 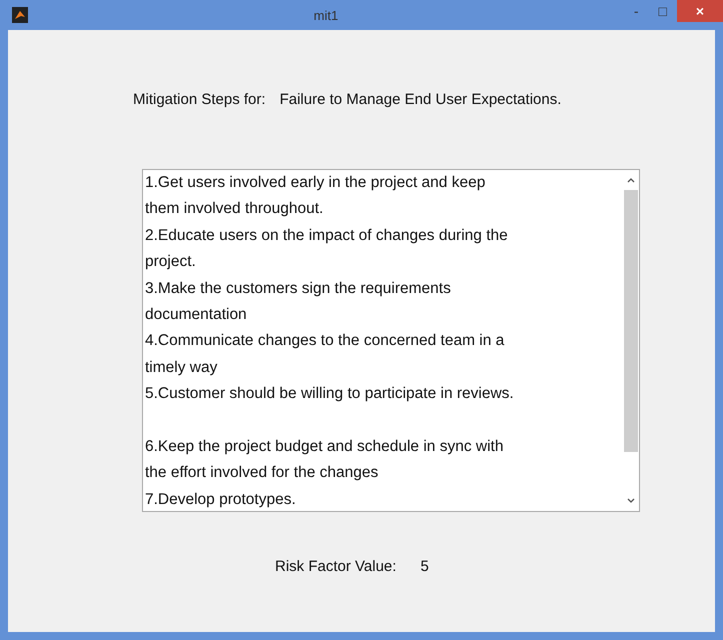 What do you see at coordinates (298, 302) in the screenshot?
I see `step-text: 3.Make the customers sign the requirements documentation` at bounding box center [298, 302].